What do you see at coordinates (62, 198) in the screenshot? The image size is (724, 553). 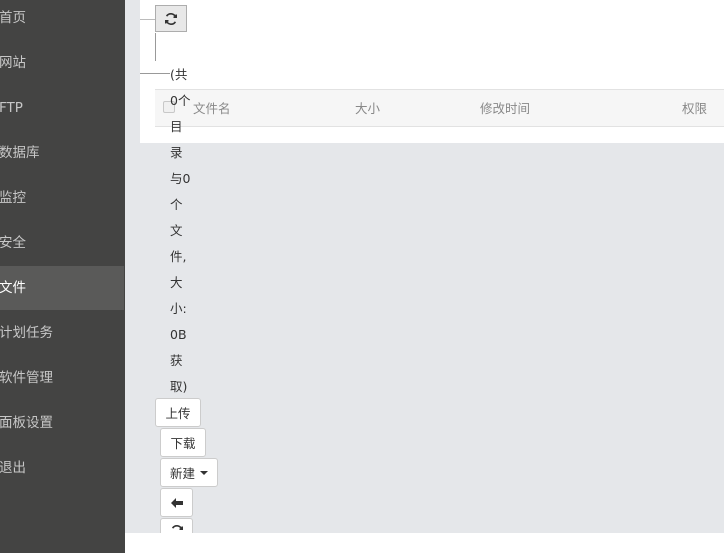 I see `sidebar-item-monitor: 监控` at bounding box center [62, 198].